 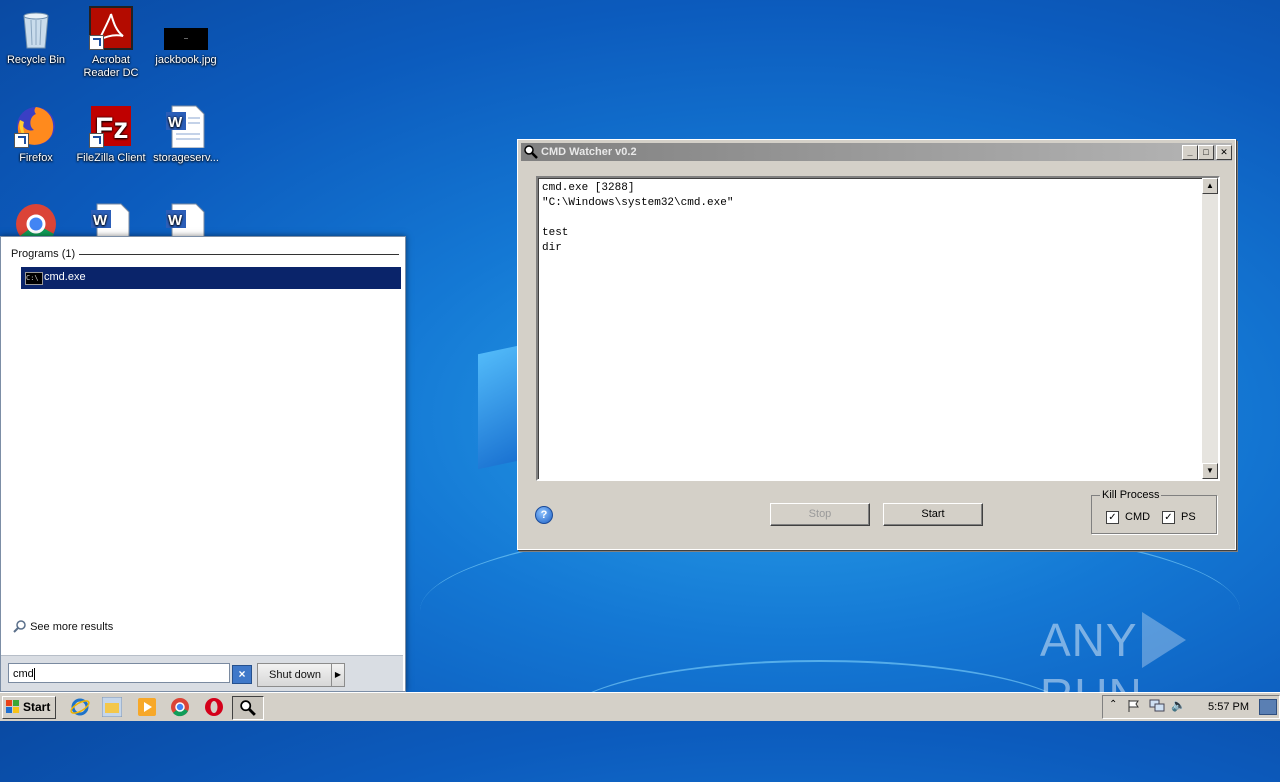 I want to click on filezilla-icon: Fz, so click(x=111, y=126).